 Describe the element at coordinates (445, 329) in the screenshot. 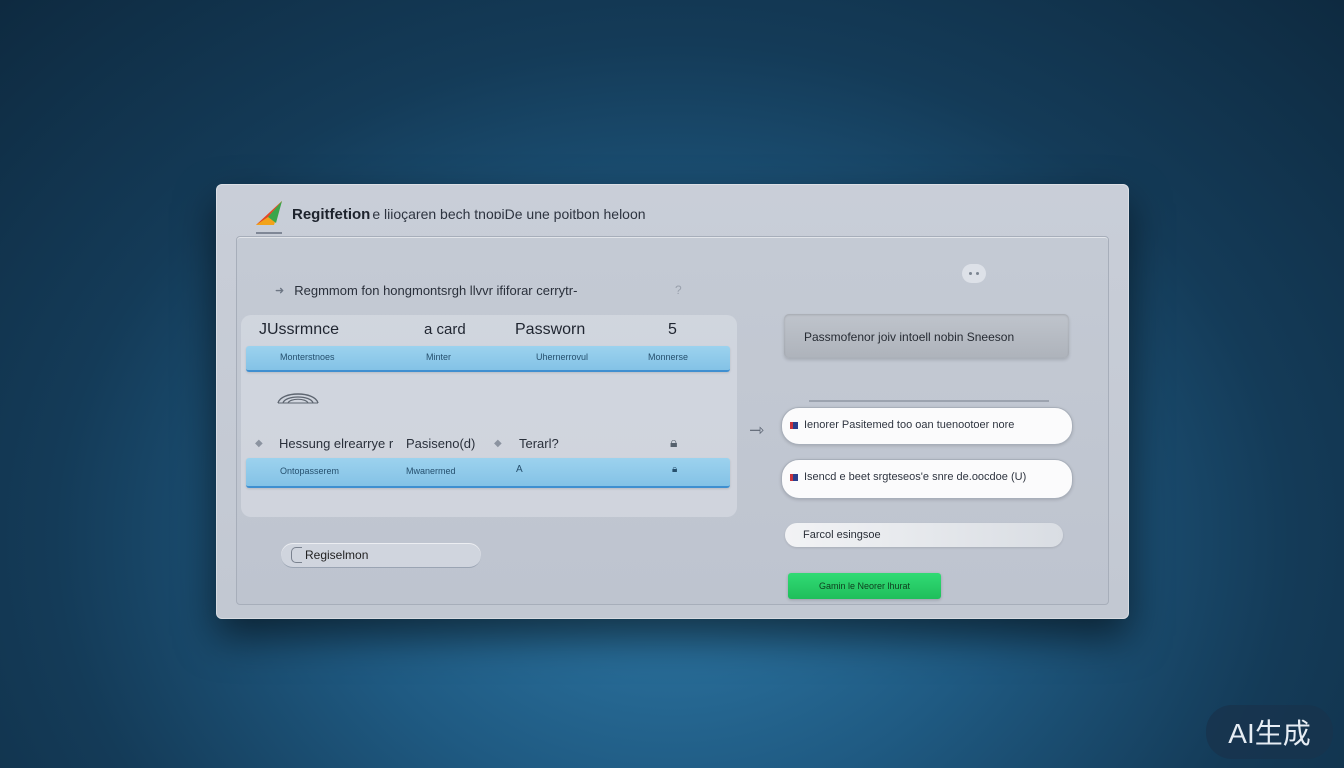

I see `column-card: a card` at that location.